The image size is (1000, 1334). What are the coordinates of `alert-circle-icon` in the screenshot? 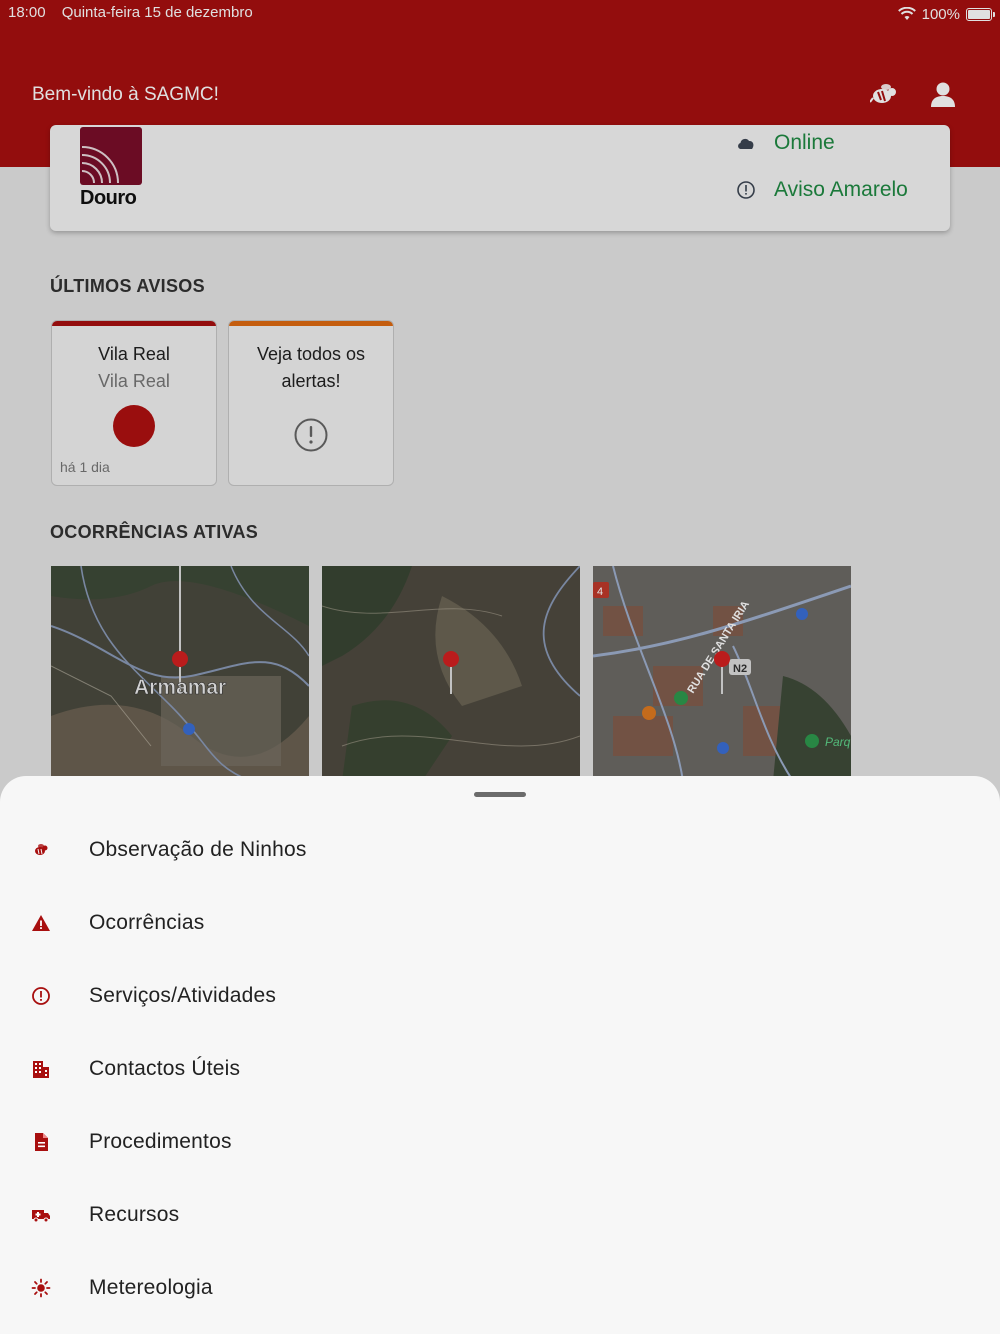 It's located at (41, 996).